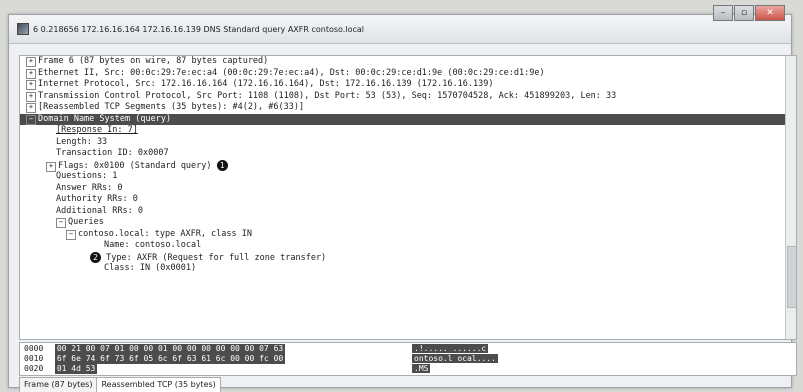 This screenshot has height=392, width=803. I want to click on tree-row-text: Authority RRs: 0, so click(97, 199).